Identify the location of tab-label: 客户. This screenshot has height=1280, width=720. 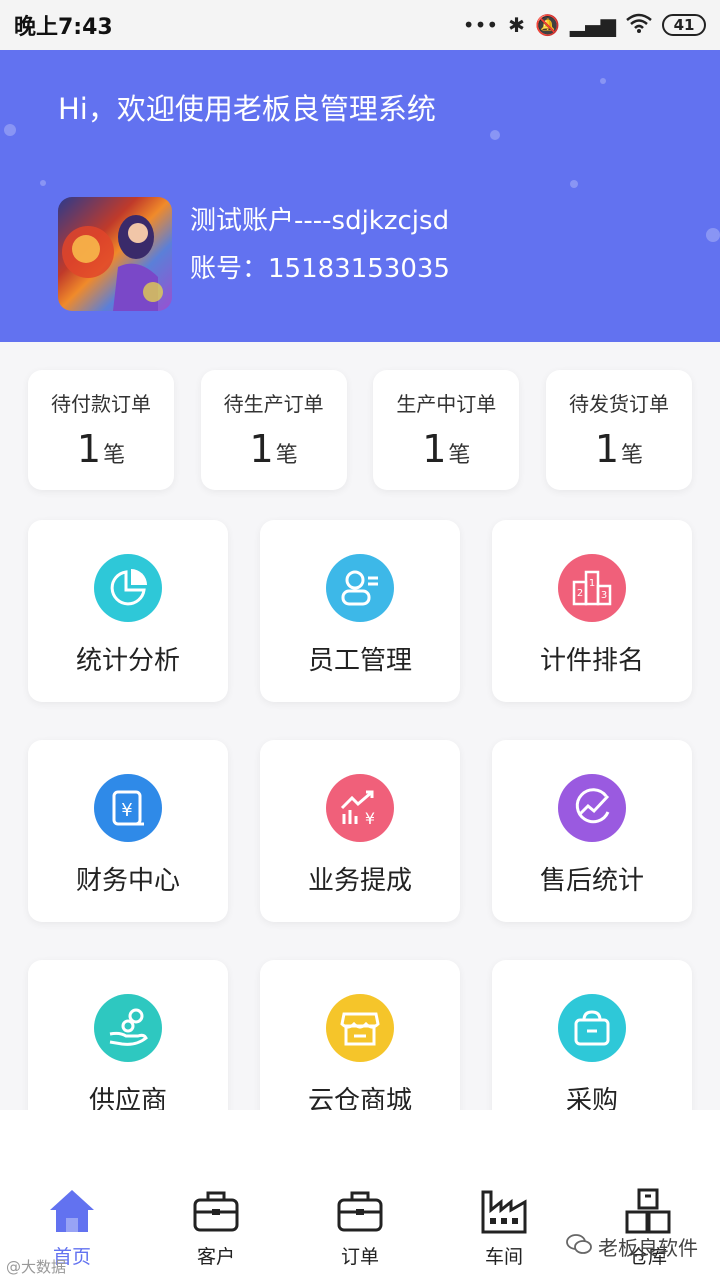
(215, 1257).